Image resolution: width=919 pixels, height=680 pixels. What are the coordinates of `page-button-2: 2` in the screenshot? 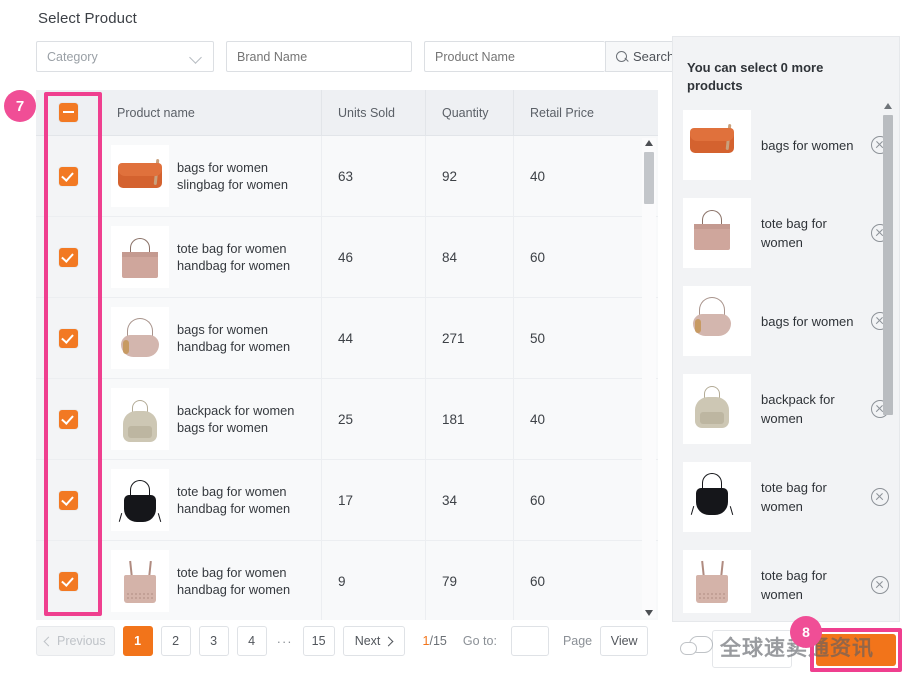 It's located at (175, 641).